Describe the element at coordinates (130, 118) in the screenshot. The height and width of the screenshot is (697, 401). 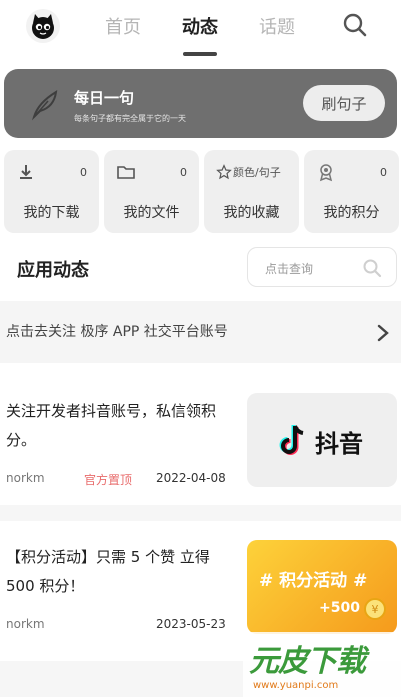
I see `banner-subtitle: 每条句子都有完全属于它的一天` at that location.